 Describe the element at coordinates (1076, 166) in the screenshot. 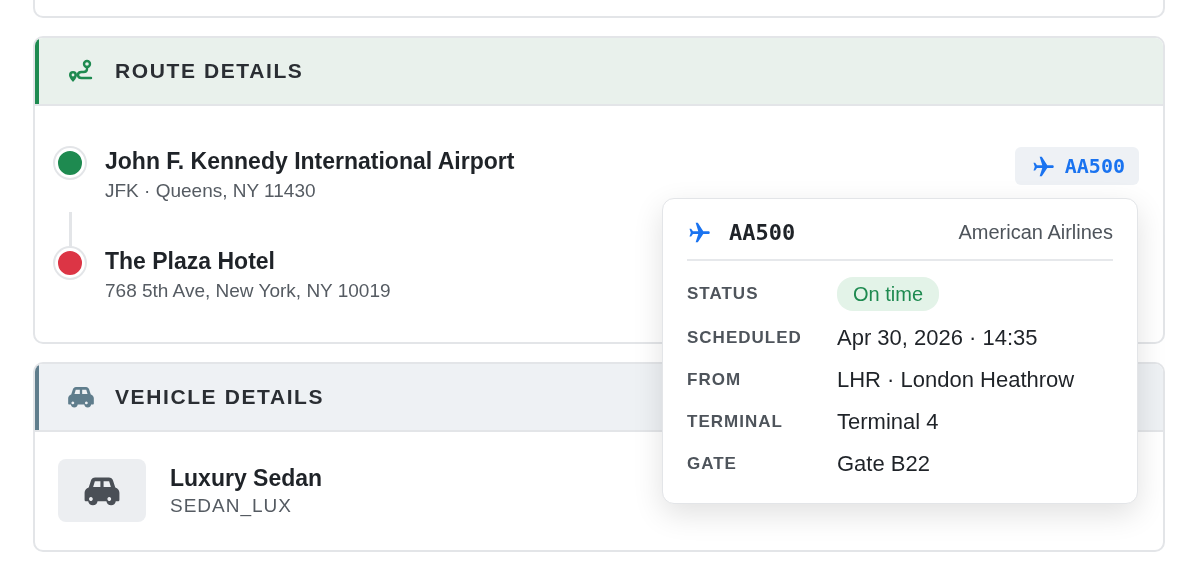

I see `flight-chip: AA500` at that location.